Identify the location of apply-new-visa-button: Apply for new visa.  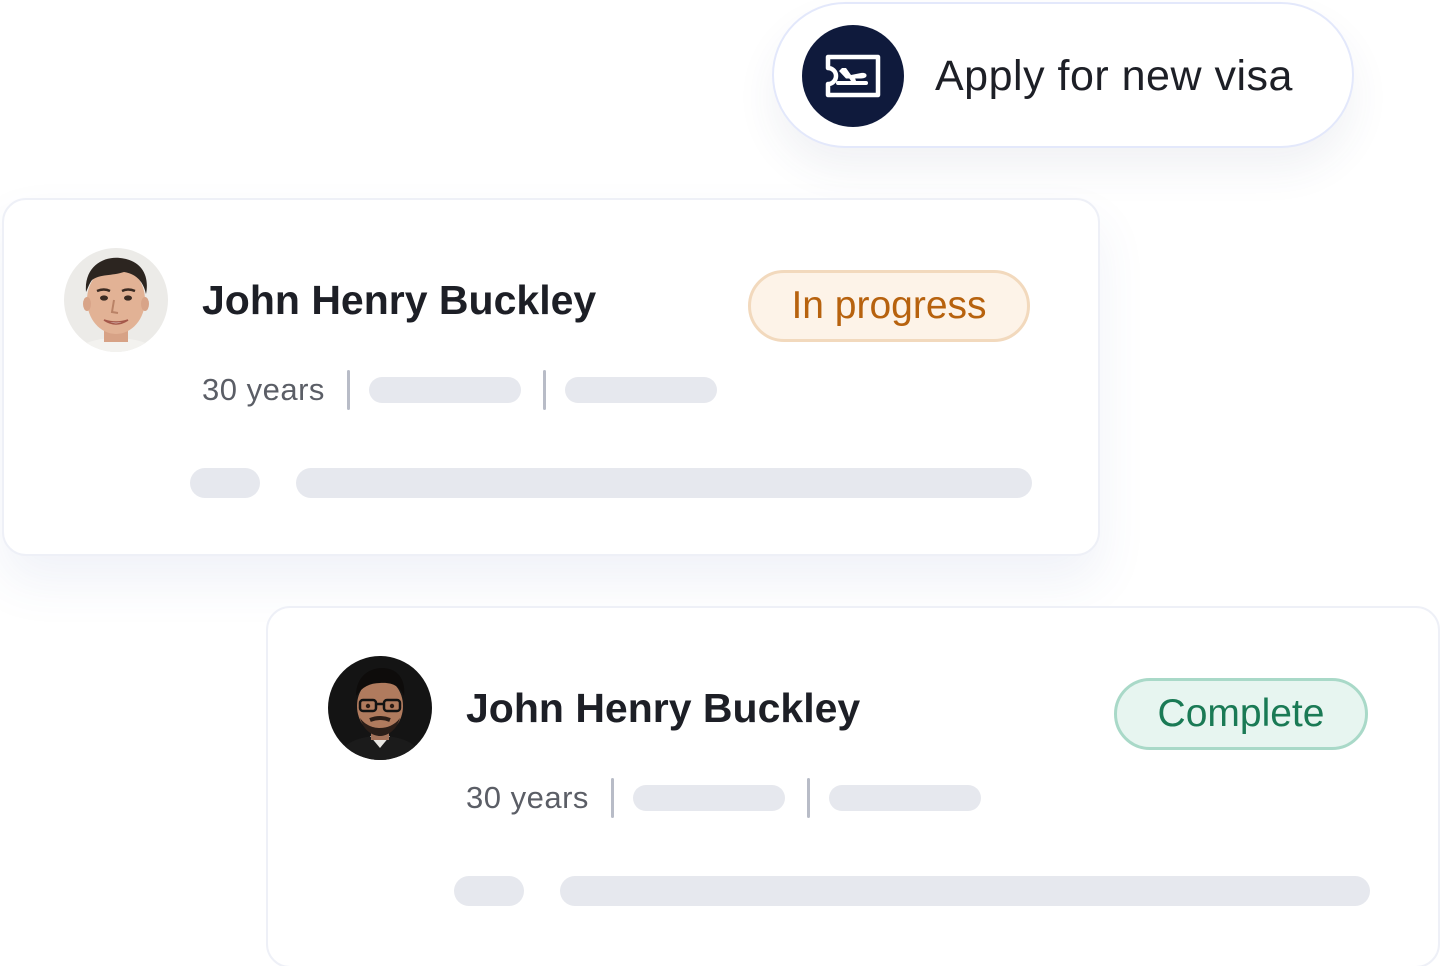
(1063, 75).